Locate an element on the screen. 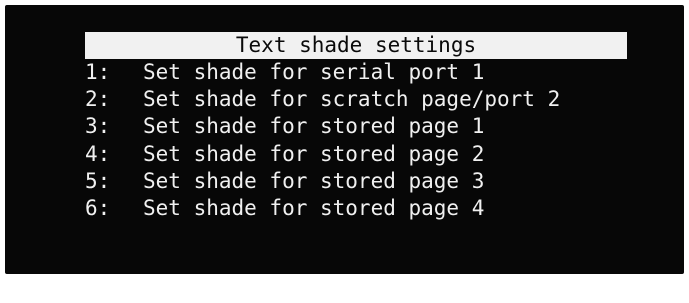 The height and width of the screenshot is (303, 689). menu-item-stored-page-2: 4: Set shade for stored page 2 is located at coordinates (356, 154).